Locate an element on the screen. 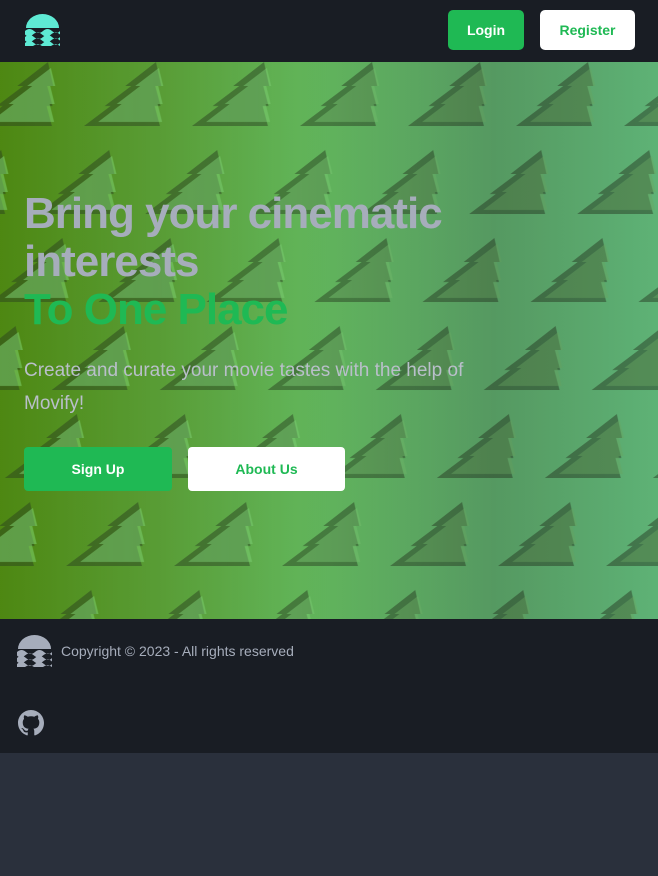  register-button: Register is located at coordinates (587, 30).